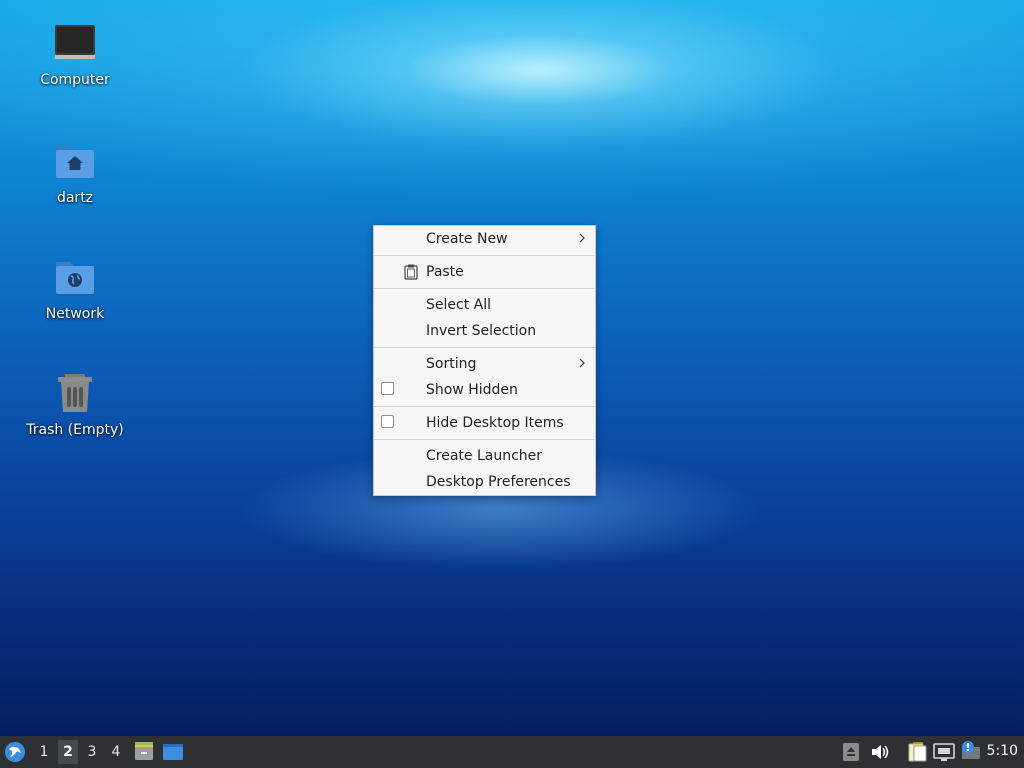 The height and width of the screenshot is (768, 1024). I want to click on menu-item-desktop-preferences: Desktop Preferences, so click(484, 482).